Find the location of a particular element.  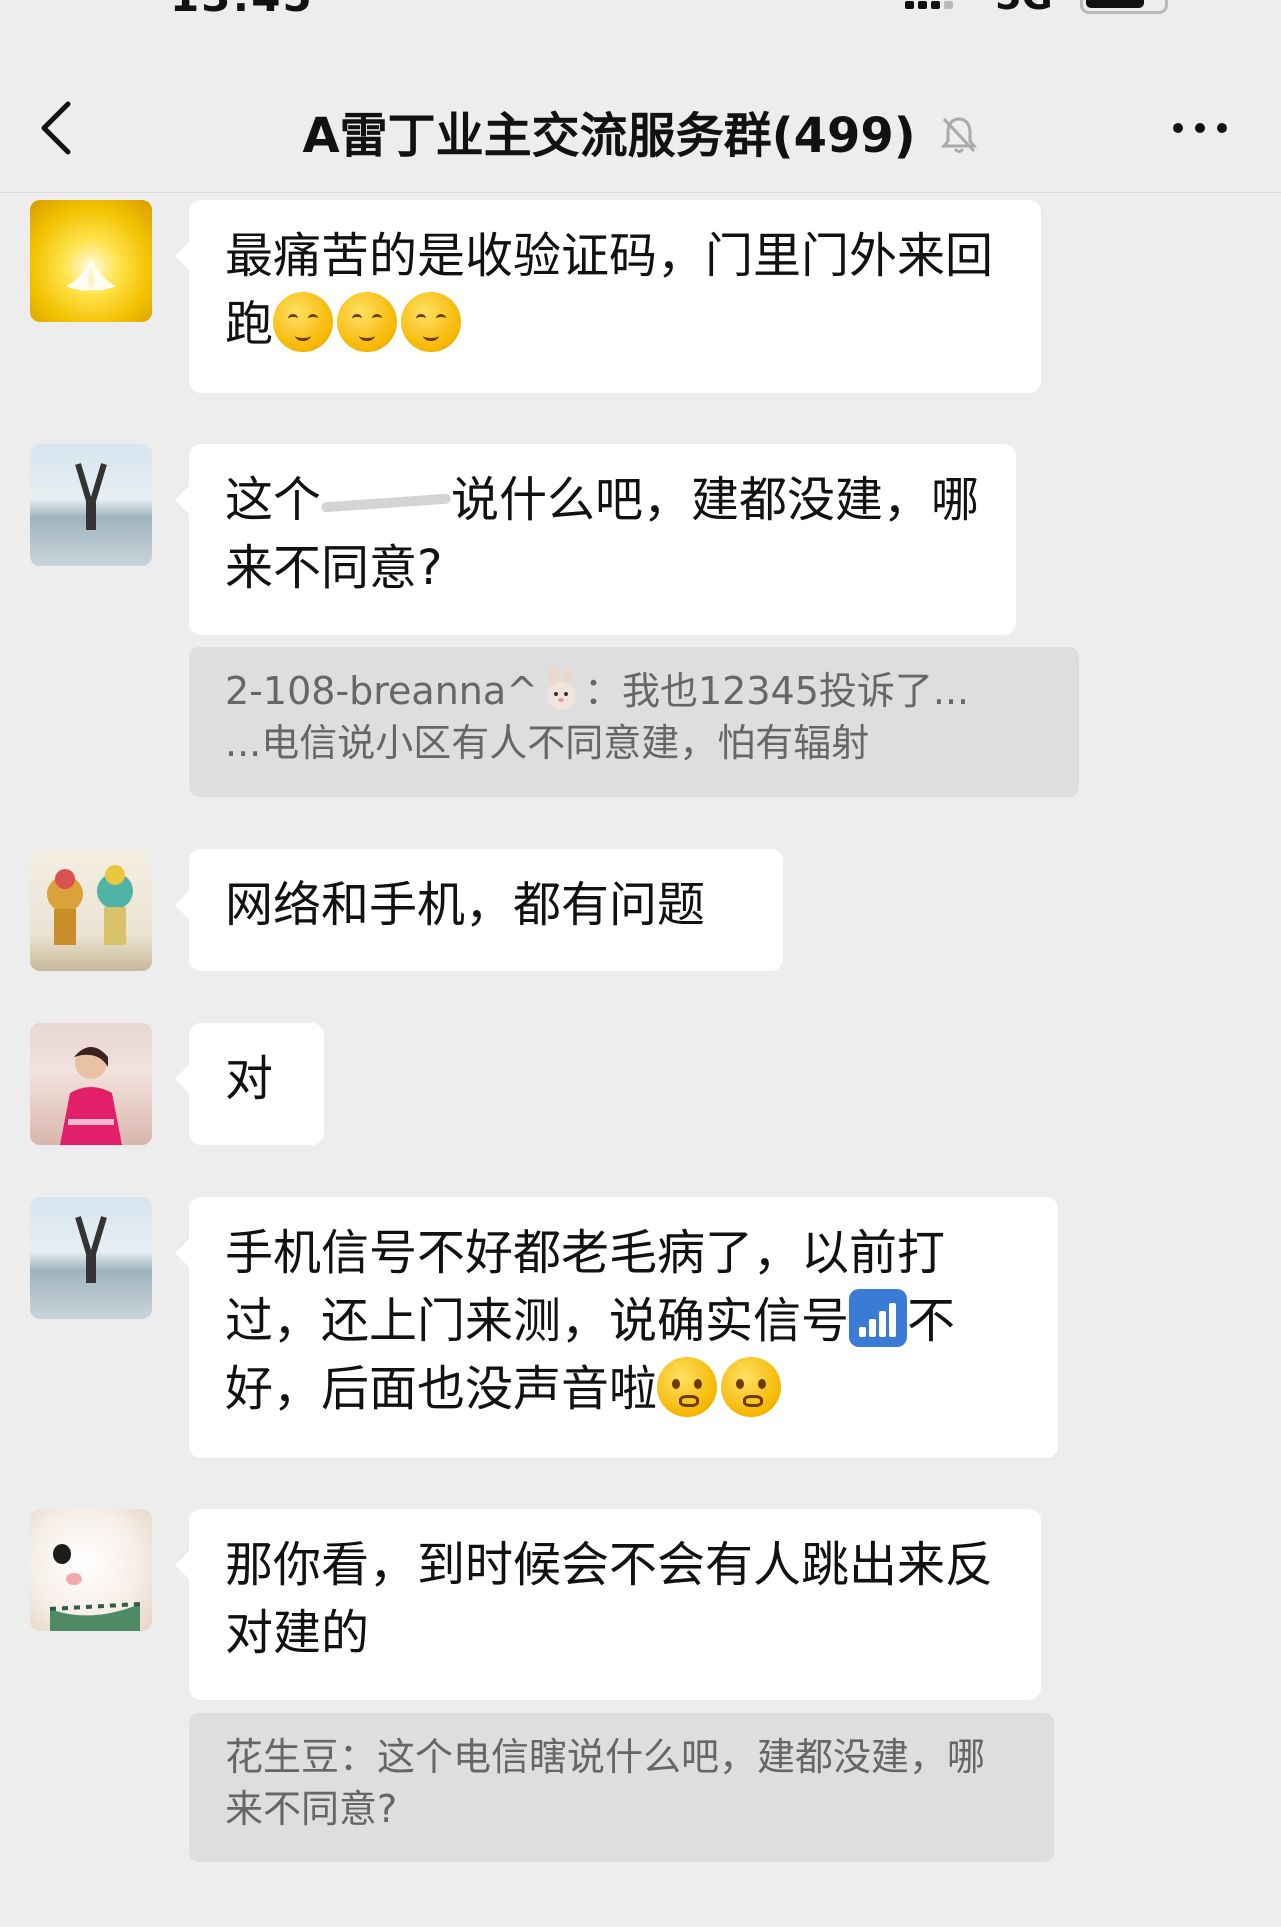

status-bar: 13:45 5G is located at coordinates (640, 20).